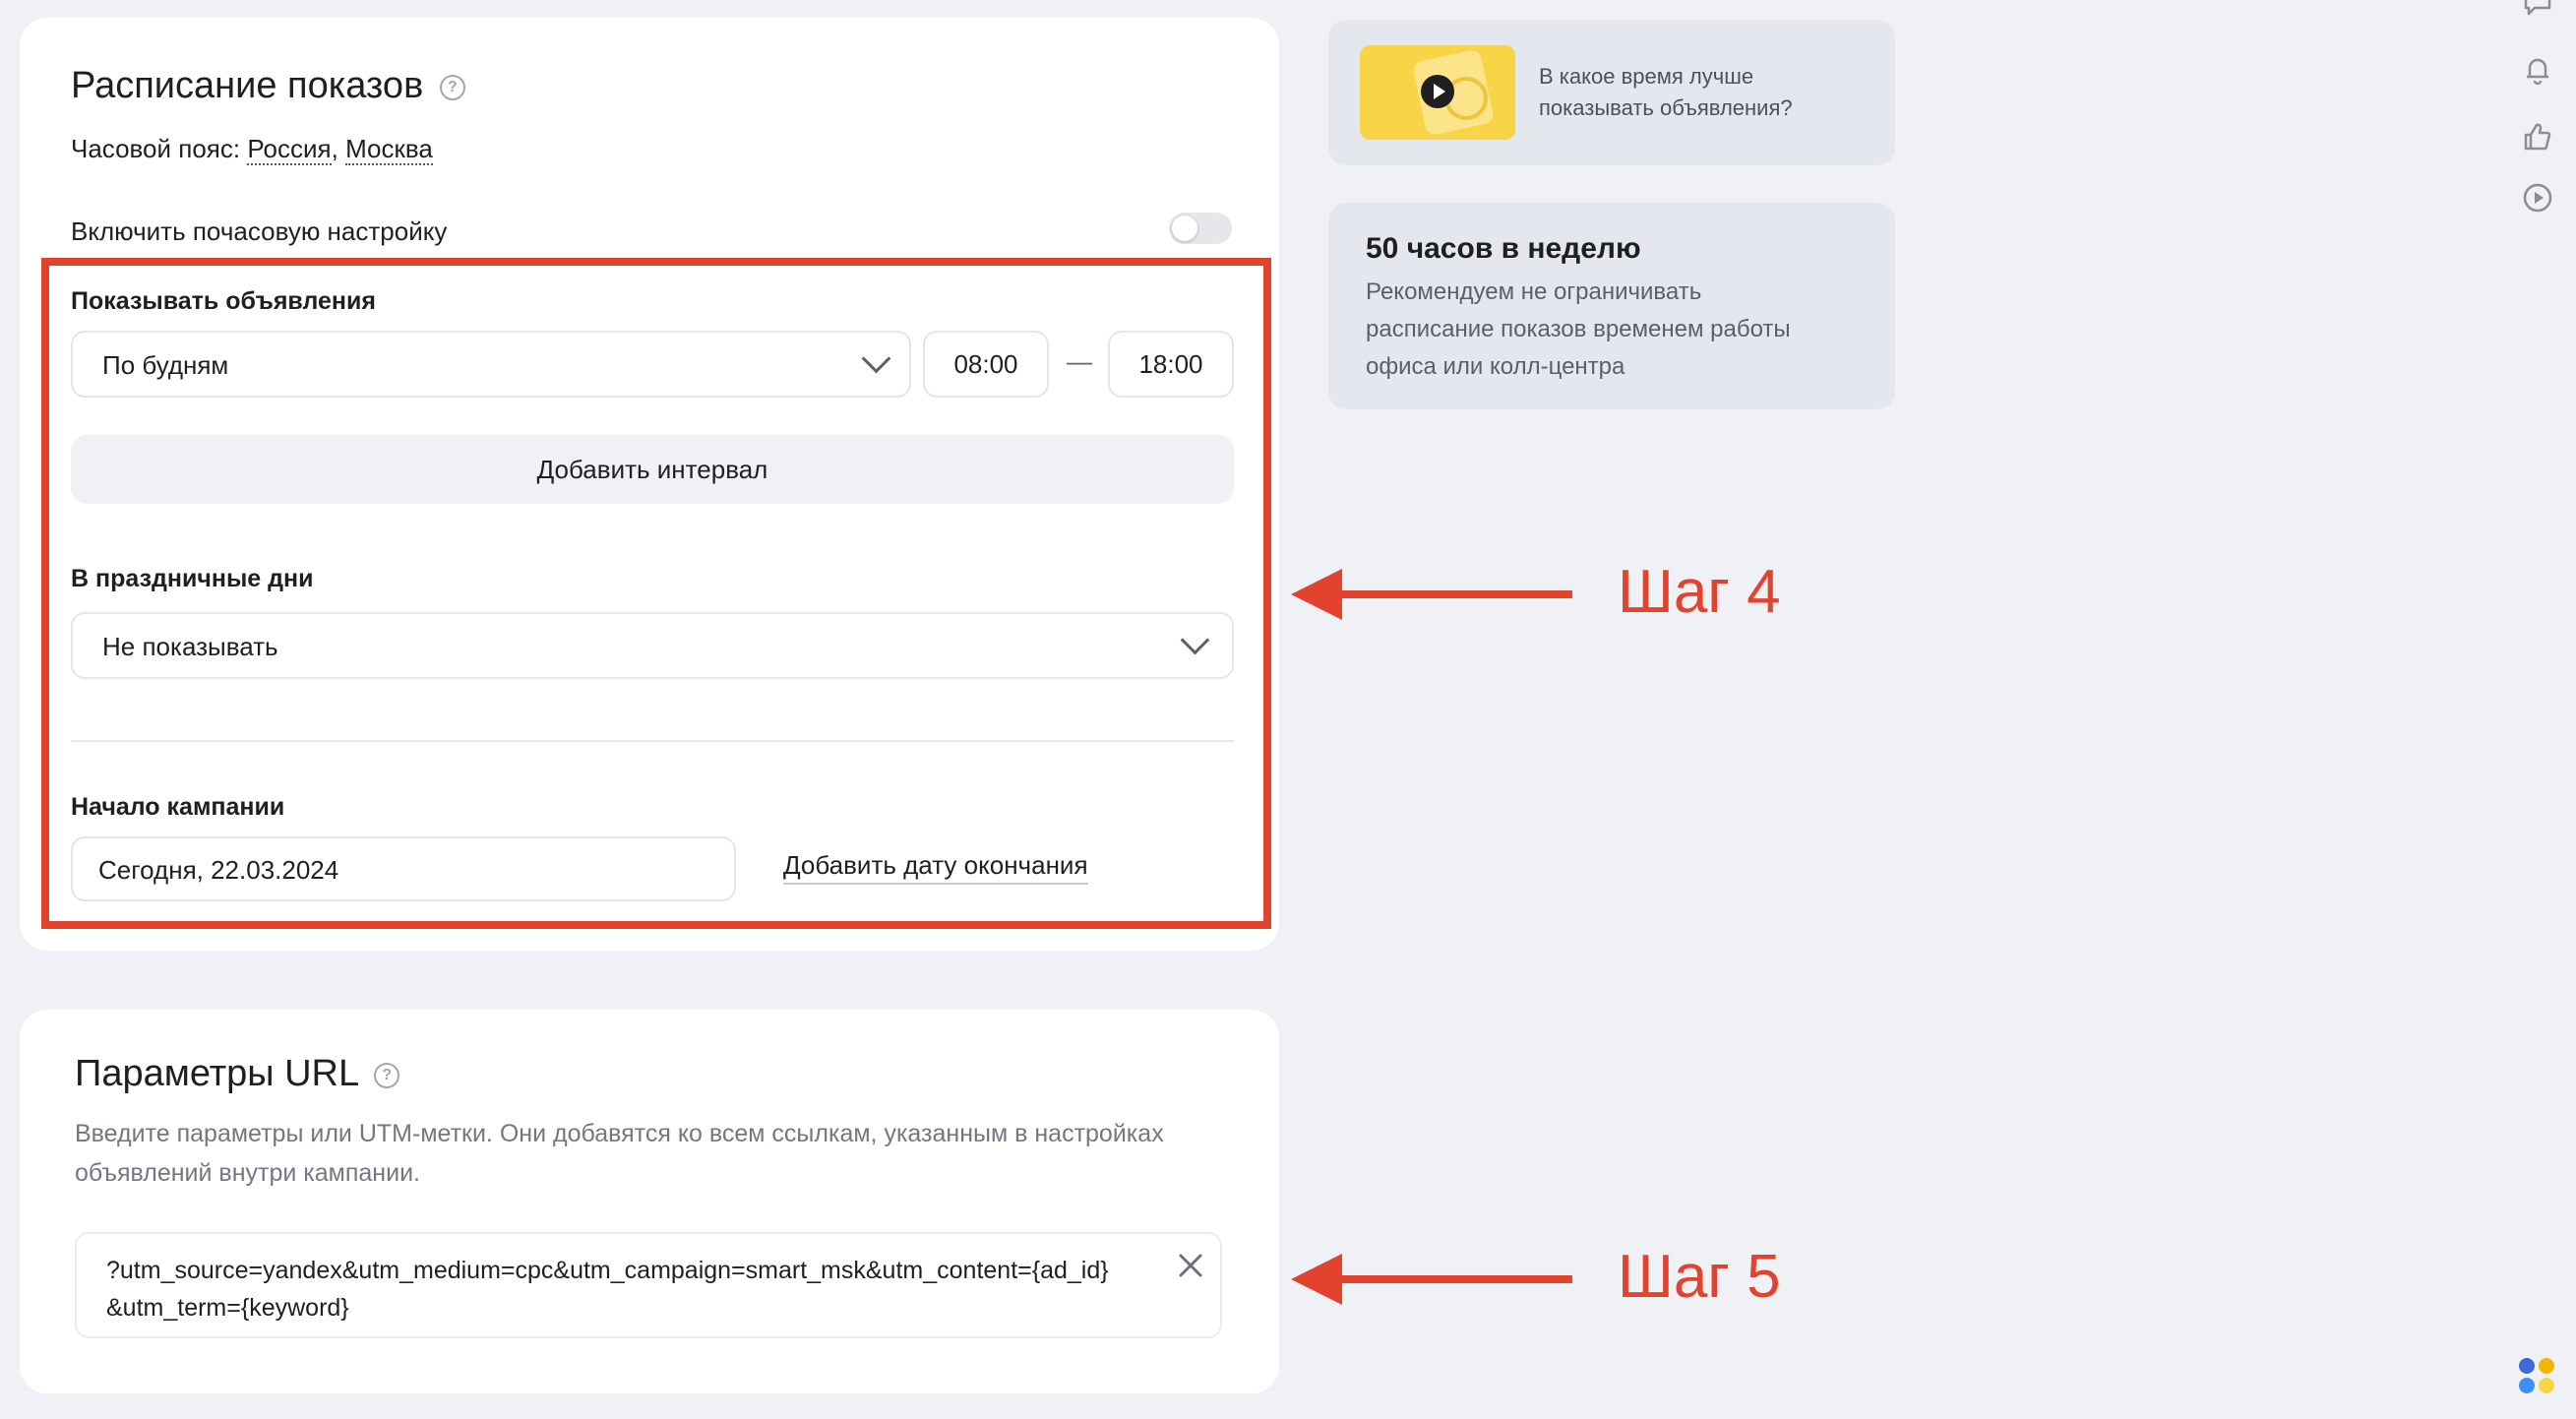 Image resolution: width=2576 pixels, height=1419 pixels. I want to click on timezone-row: Часовой пояс: Россия, Москва, so click(252, 149).